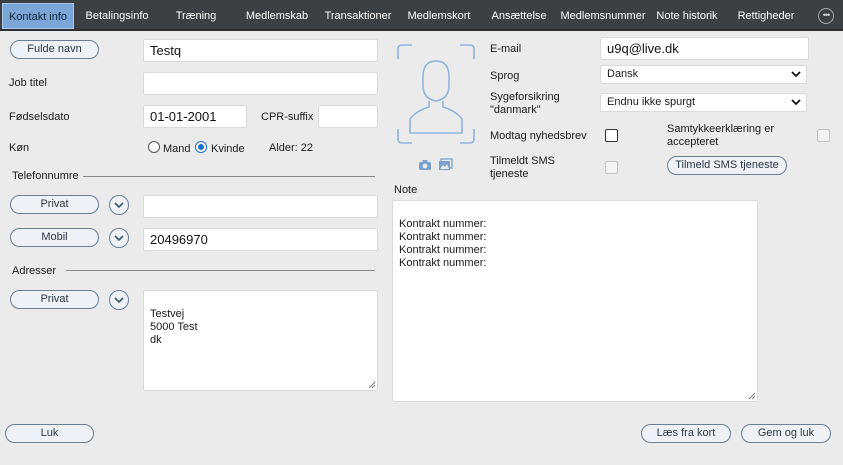 The height and width of the screenshot is (465, 843). Describe the element at coordinates (195, 116) in the screenshot. I see `birthdate-field: 01-01-2001` at that location.